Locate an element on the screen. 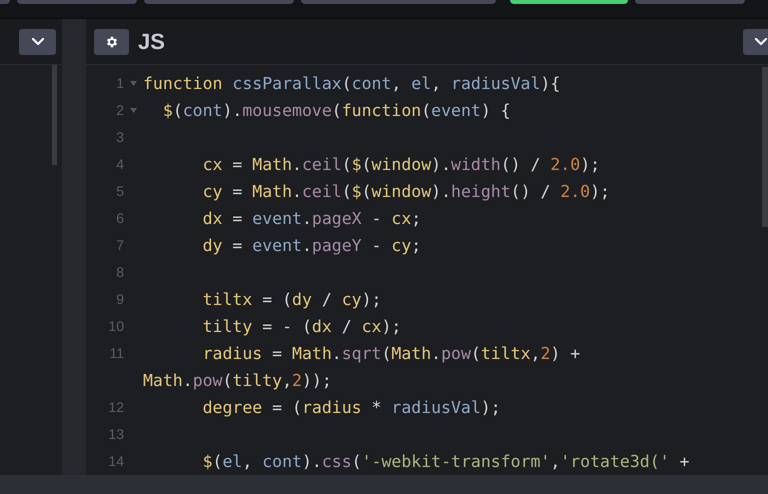  line-number: 6 is located at coordinates (120, 218).